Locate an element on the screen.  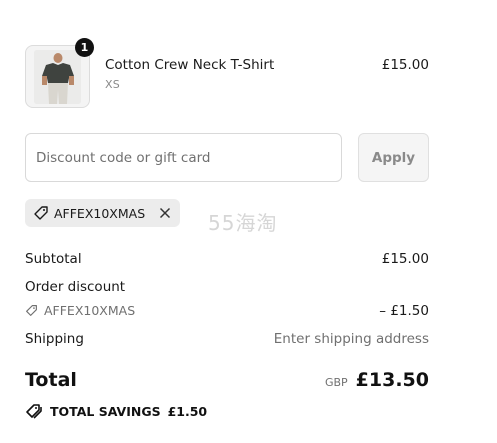
total-amount: £13.50 is located at coordinates (392, 380).